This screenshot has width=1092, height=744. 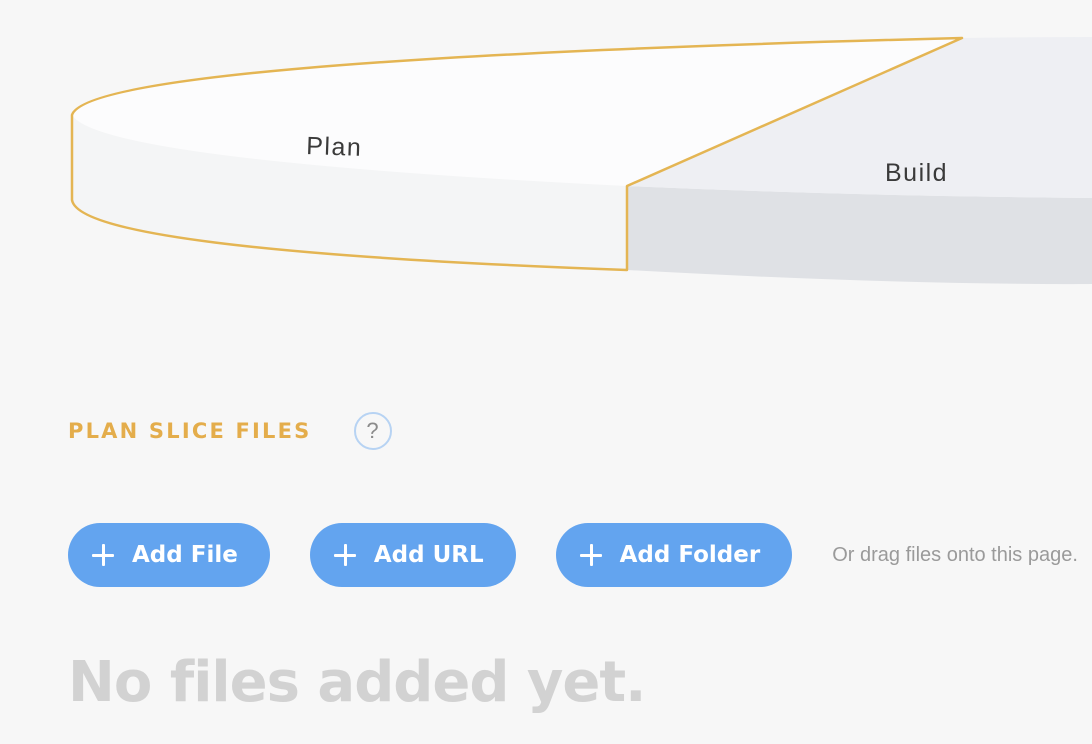 I want to click on section-header: PLAN SLICE FILES ?, so click(x=230, y=431).